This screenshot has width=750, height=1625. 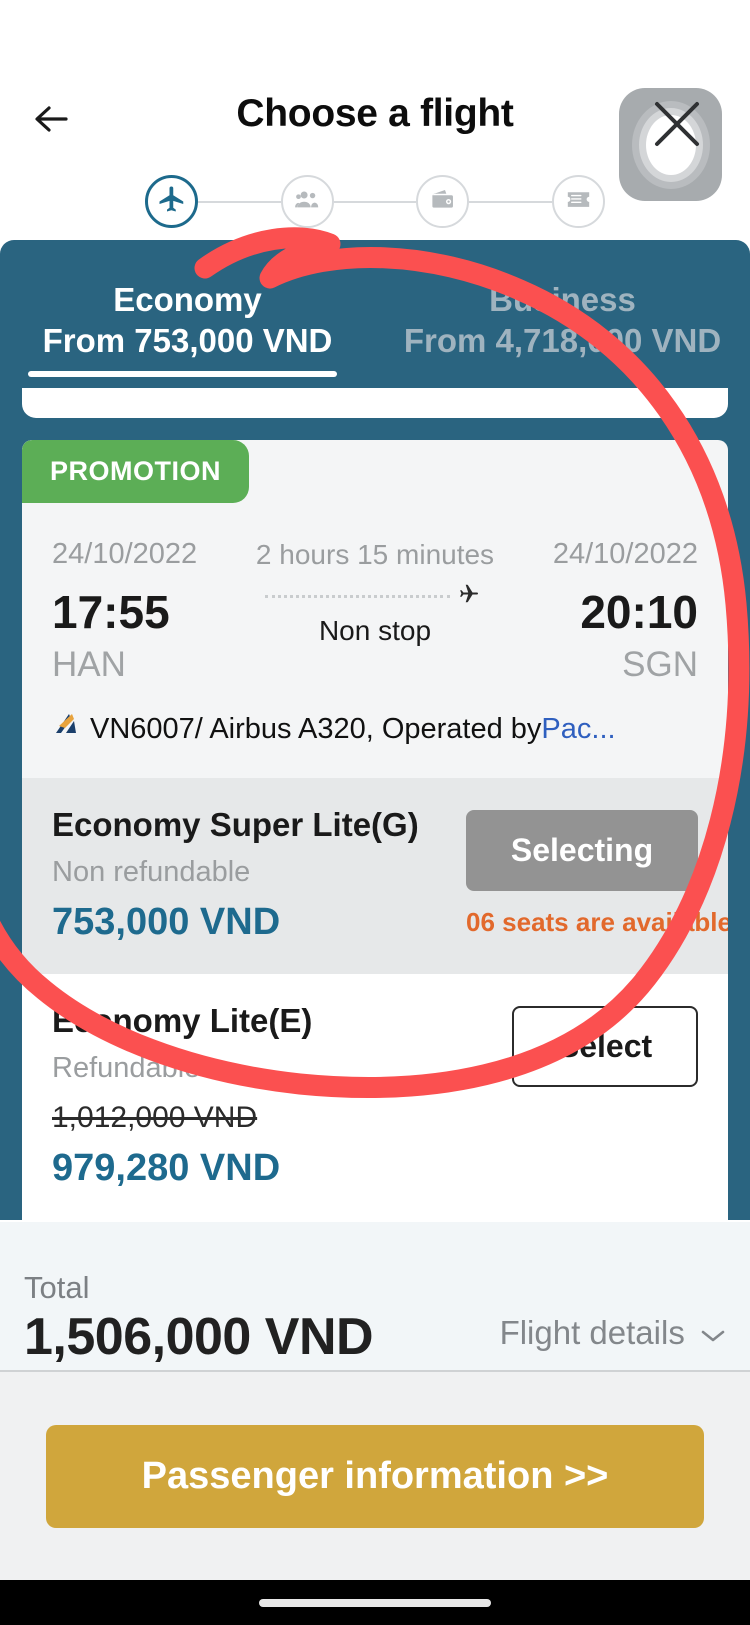 What do you see at coordinates (375, 403) in the screenshot?
I see `previous-card-peek` at bounding box center [375, 403].